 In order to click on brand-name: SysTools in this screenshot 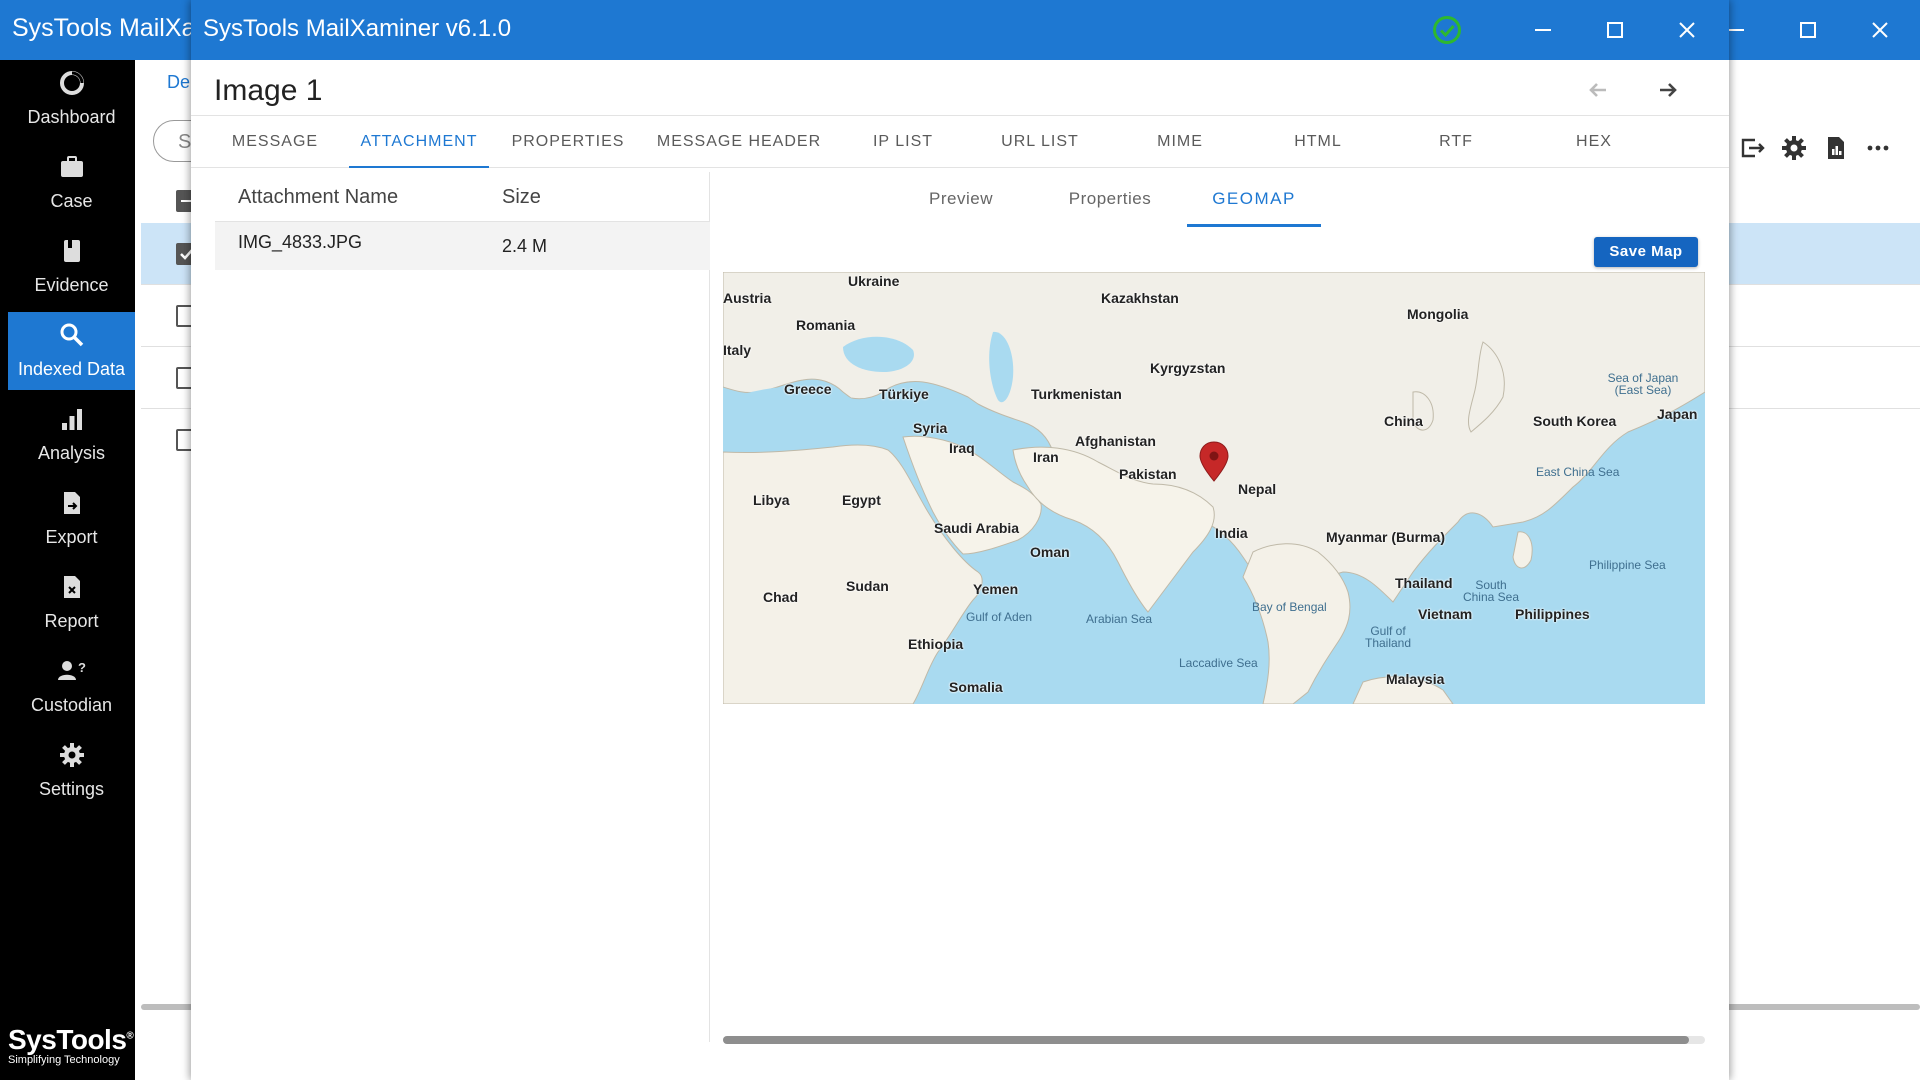, I will do `click(67, 1039)`.